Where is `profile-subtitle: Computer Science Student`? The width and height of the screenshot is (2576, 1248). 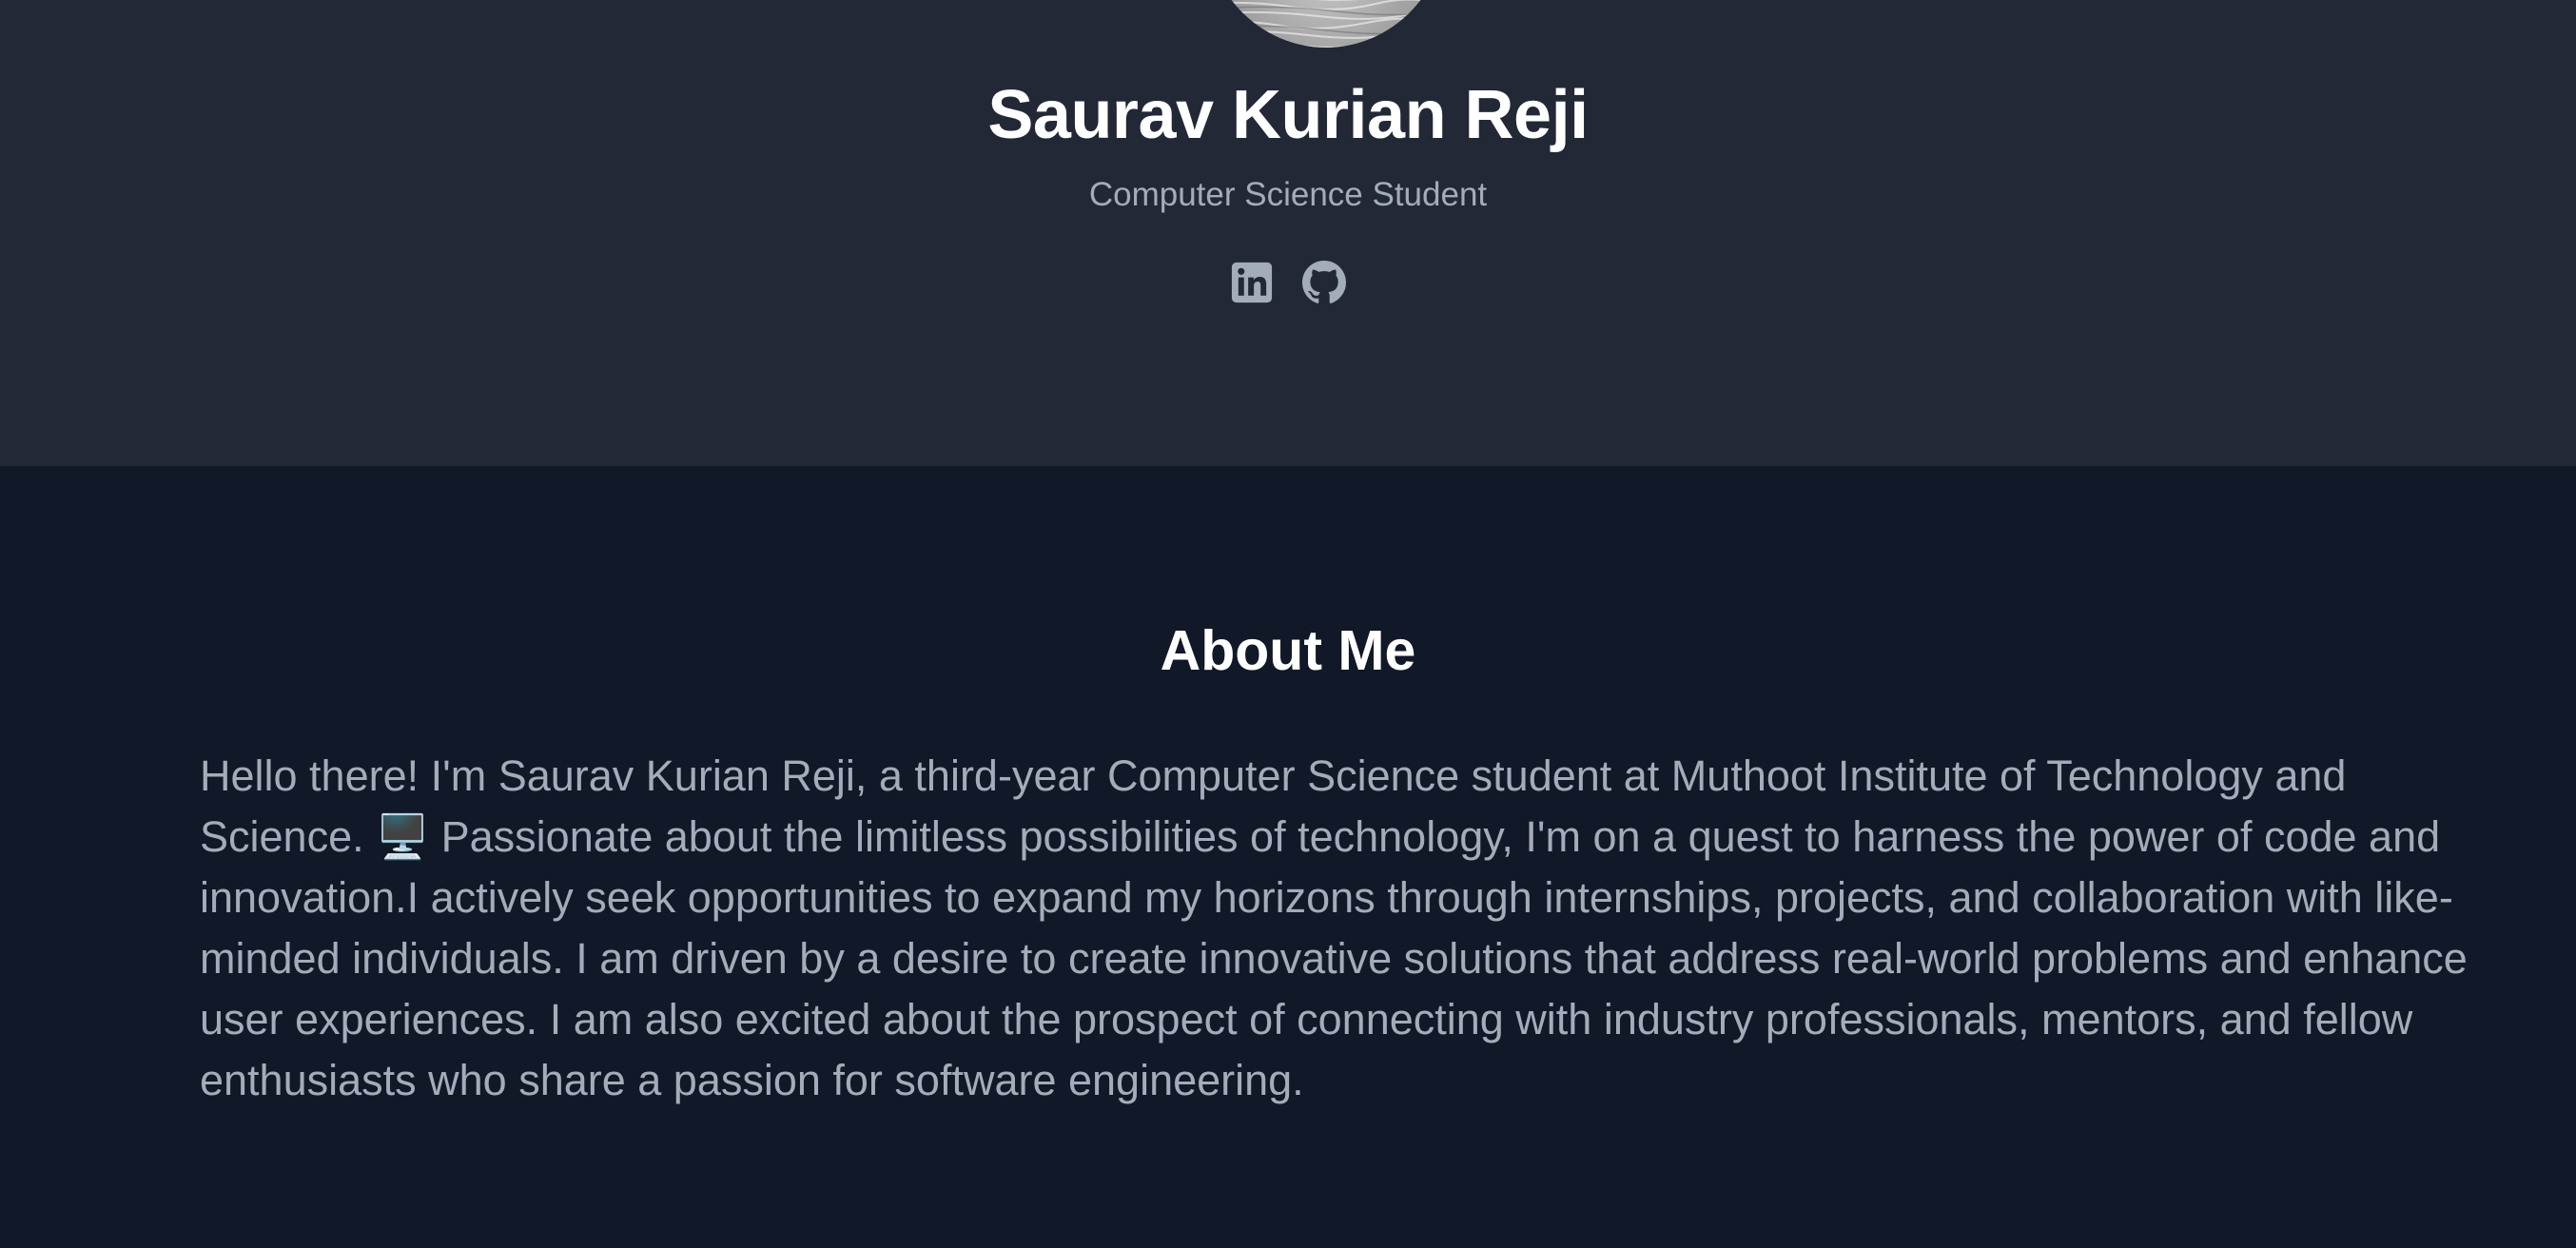
profile-subtitle: Computer Science Student is located at coordinates (1288, 194).